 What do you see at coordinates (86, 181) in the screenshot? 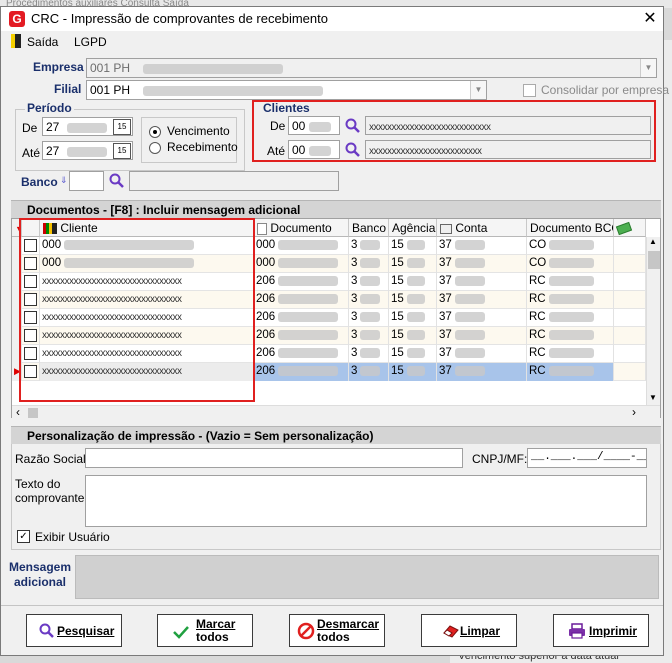
I see `banco-input` at bounding box center [86, 181].